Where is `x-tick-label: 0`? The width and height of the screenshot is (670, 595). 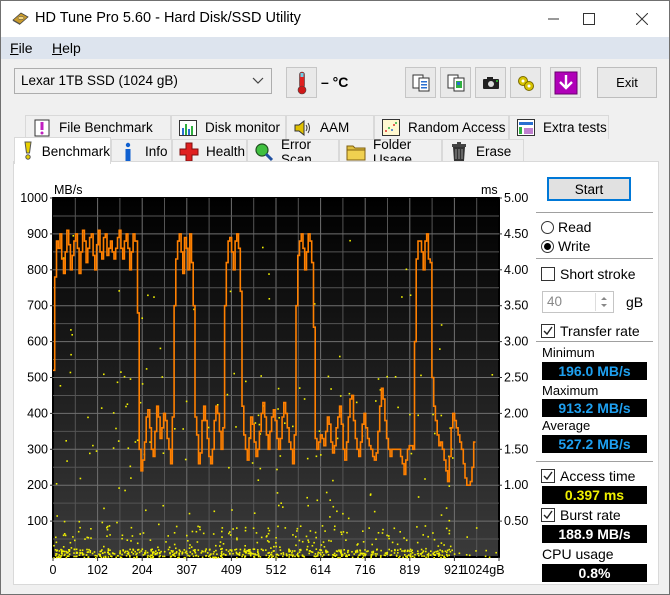
x-tick-label: 0 is located at coordinates (53, 570).